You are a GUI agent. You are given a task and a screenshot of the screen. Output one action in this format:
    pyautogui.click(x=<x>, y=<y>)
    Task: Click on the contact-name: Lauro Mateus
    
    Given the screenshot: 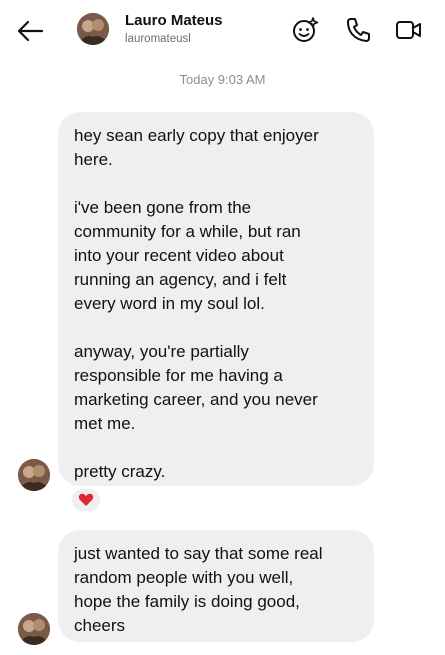 What is the action you would take?
    pyautogui.click(x=174, y=20)
    